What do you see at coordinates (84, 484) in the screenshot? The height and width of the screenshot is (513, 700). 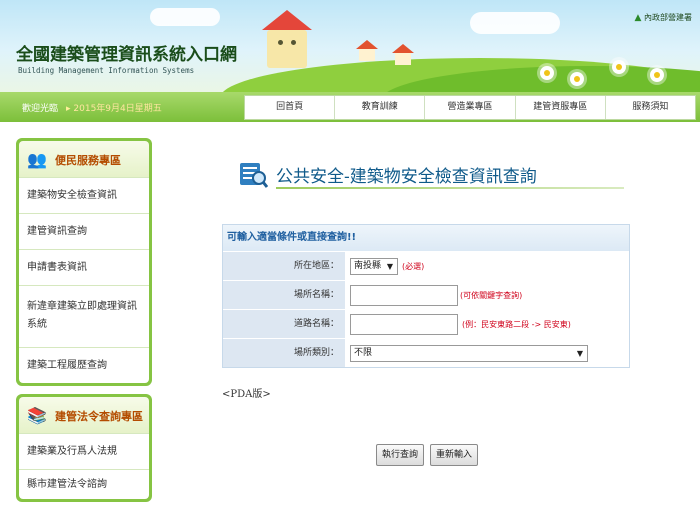 I see `sidebar-item-county-regulations: 縣市建管法令諮詢` at bounding box center [84, 484].